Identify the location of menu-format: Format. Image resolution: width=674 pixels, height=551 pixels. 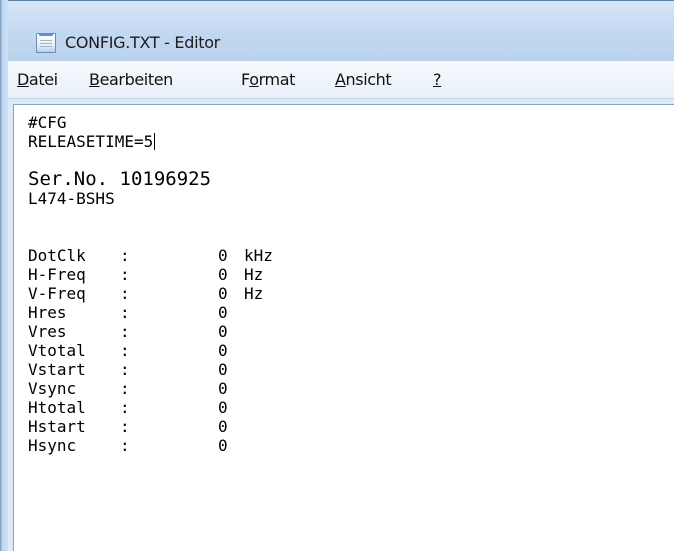
(268, 79).